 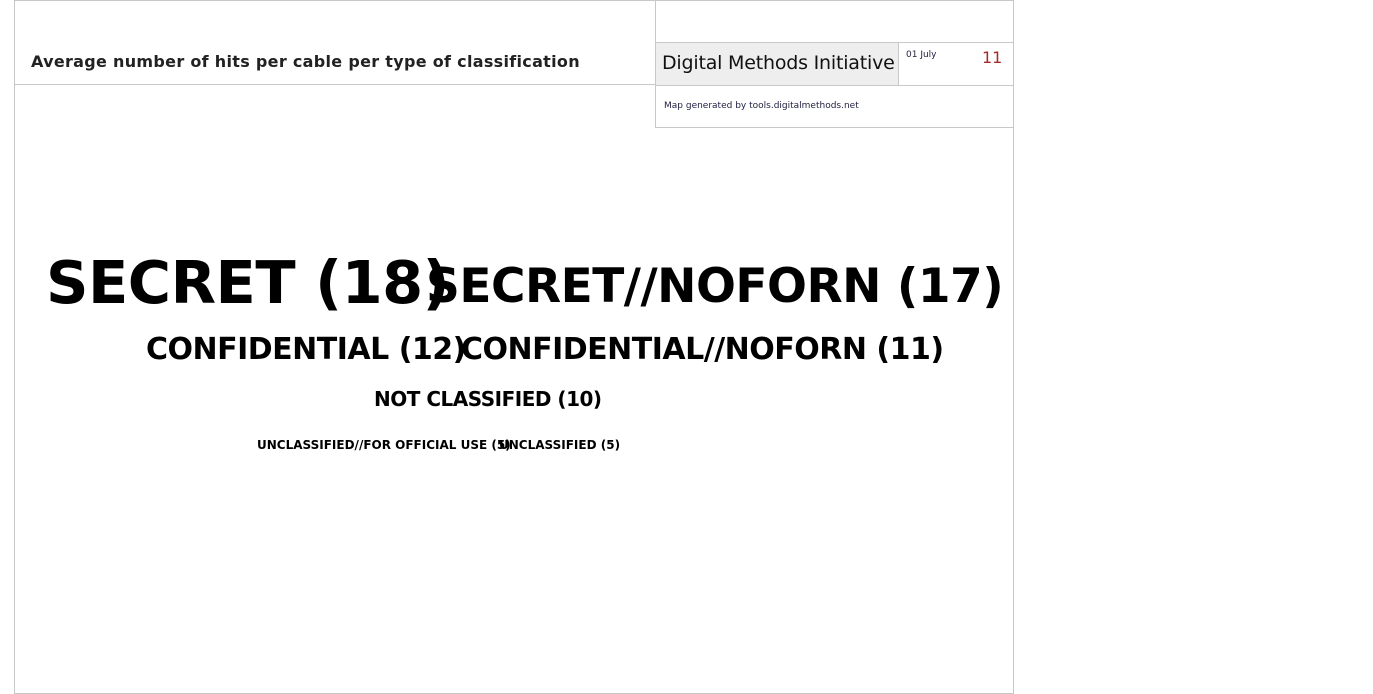 What do you see at coordinates (335, 84) in the screenshot?
I see `header-divider` at bounding box center [335, 84].